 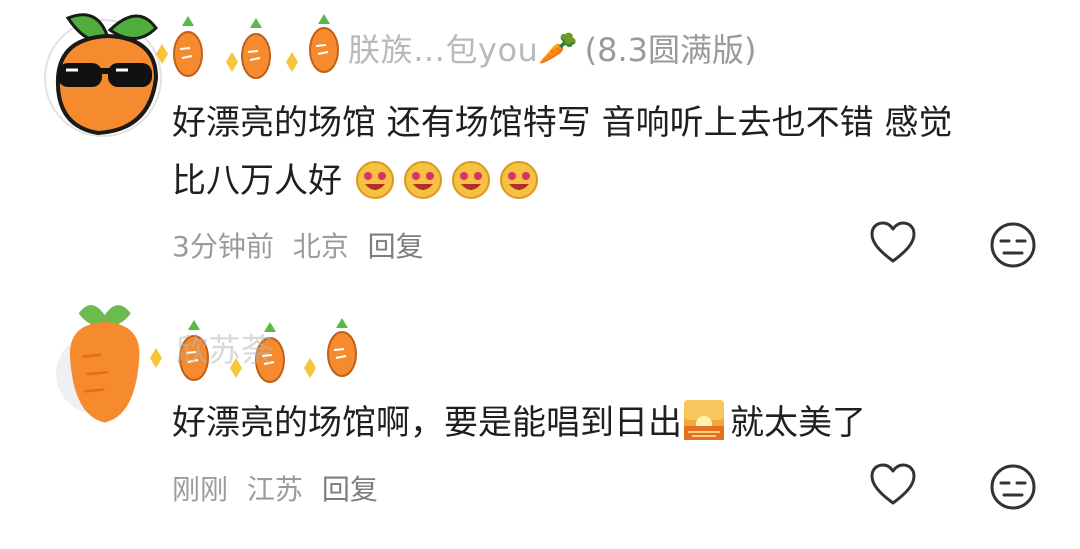 What do you see at coordinates (670, 50) in the screenshot?
I see `user-version: (8.3圆满版)` at bounding box center [670, 50].